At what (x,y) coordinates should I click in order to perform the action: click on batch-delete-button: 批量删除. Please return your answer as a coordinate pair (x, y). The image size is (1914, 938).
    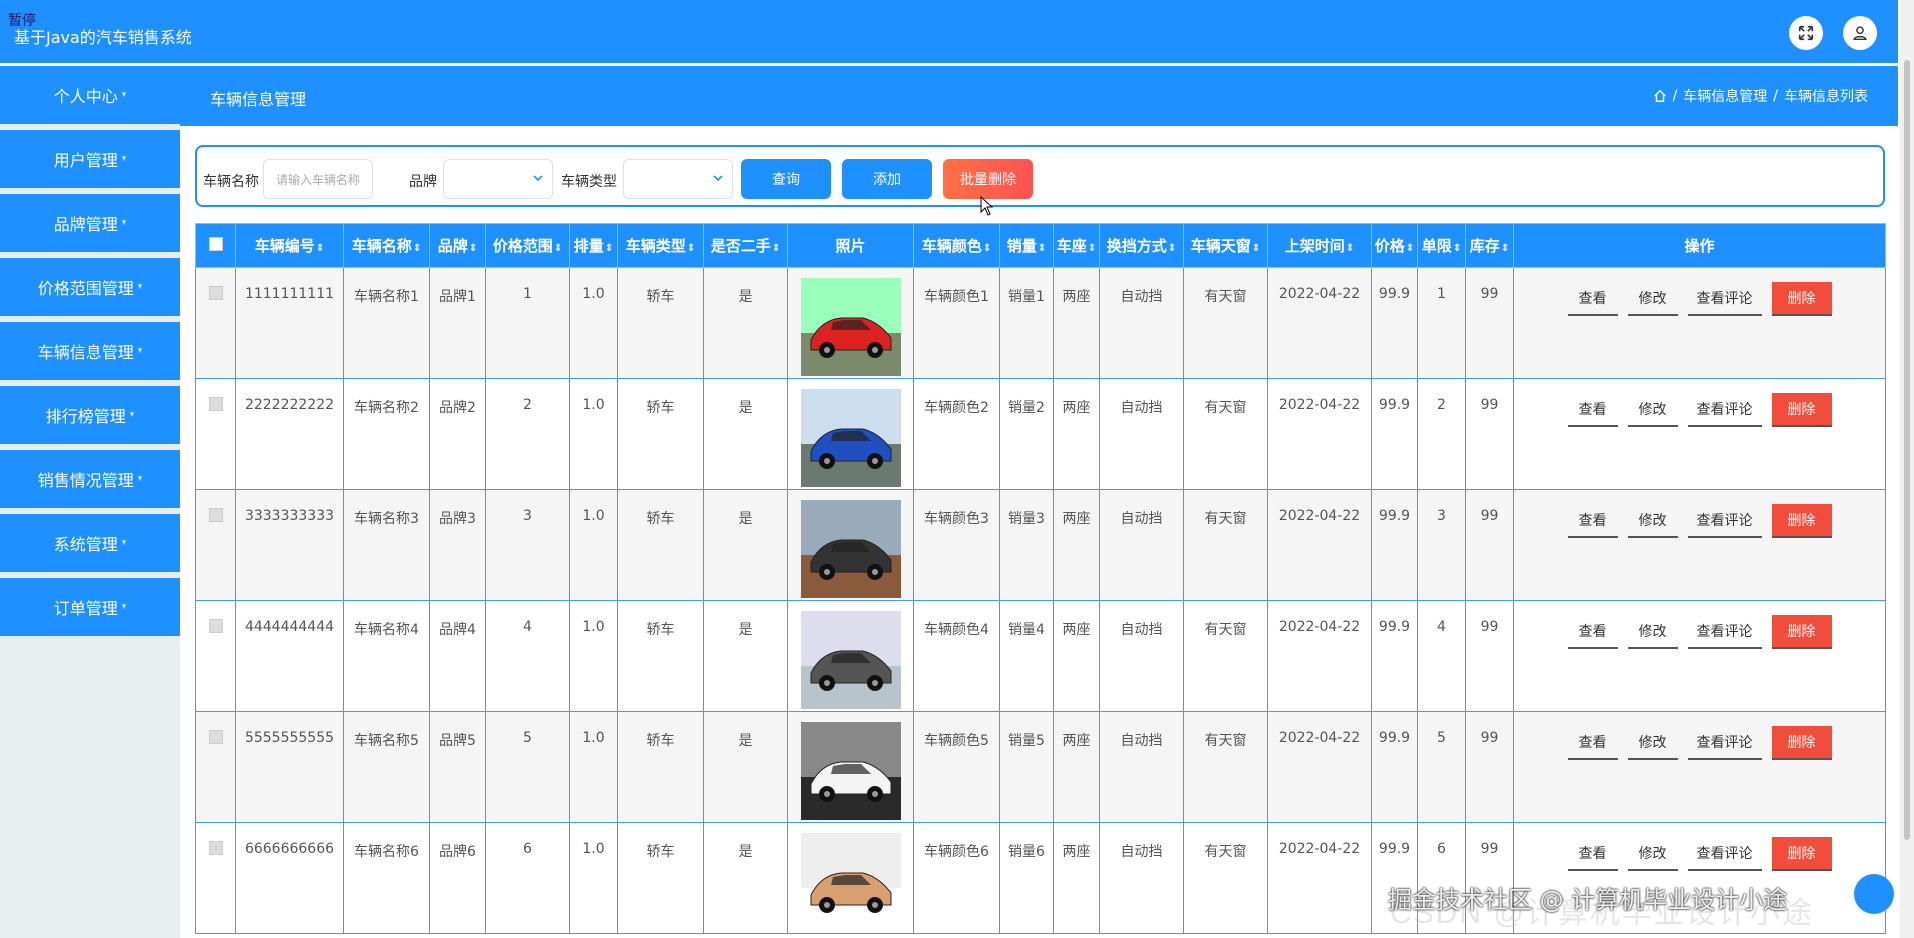
    Looking at the image, I should click on (988, 179).